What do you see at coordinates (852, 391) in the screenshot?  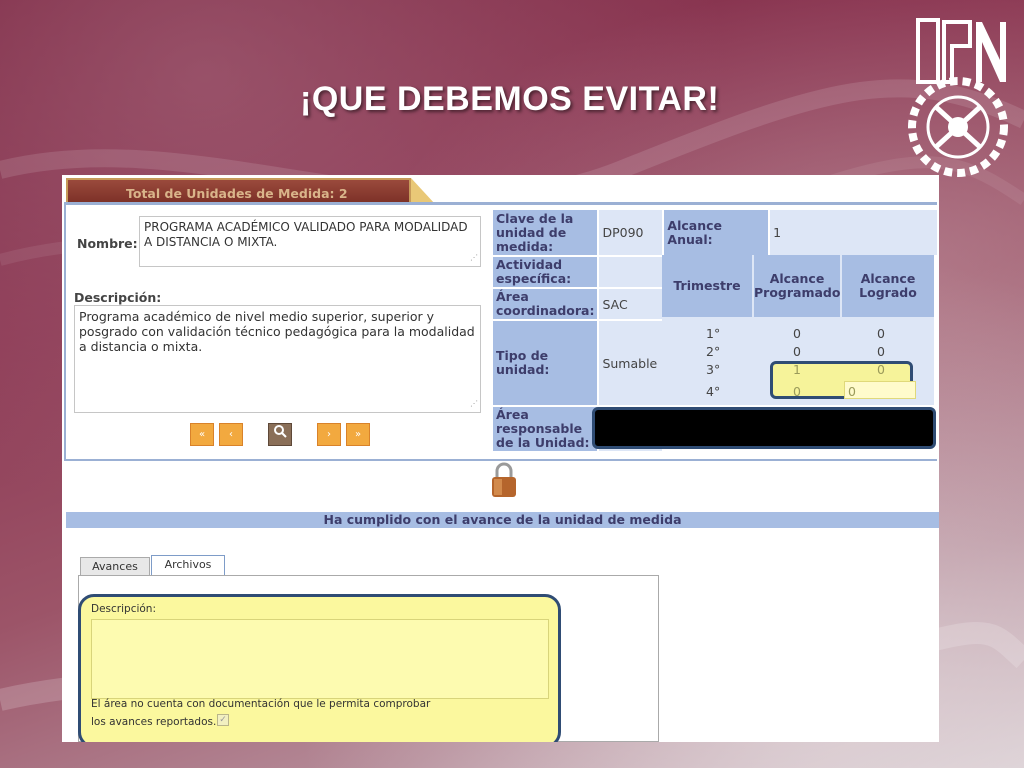 I see `logrado-4: 0` at bounding box center [852, 391].